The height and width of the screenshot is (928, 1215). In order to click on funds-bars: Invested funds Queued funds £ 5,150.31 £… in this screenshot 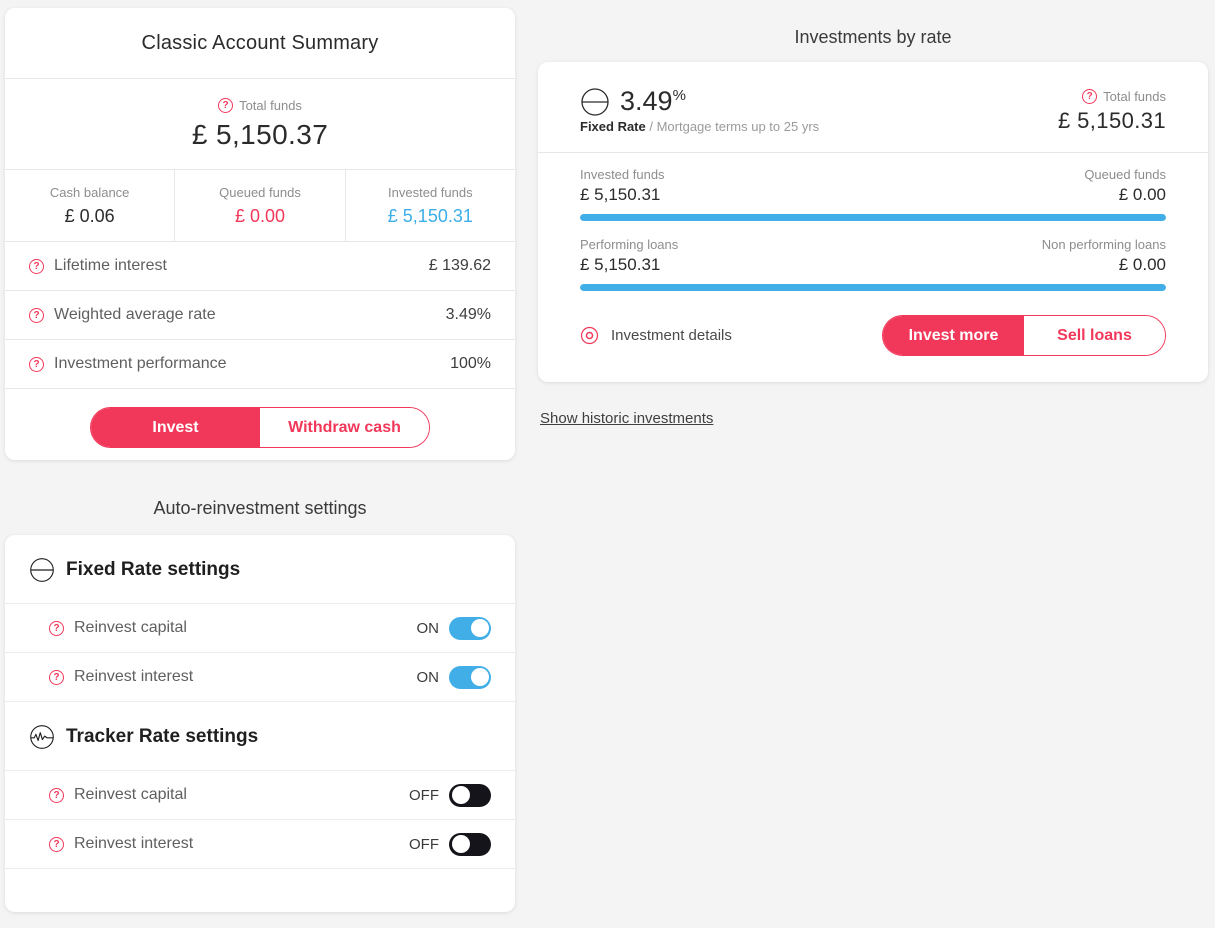, I will do `click(873, 222)`.